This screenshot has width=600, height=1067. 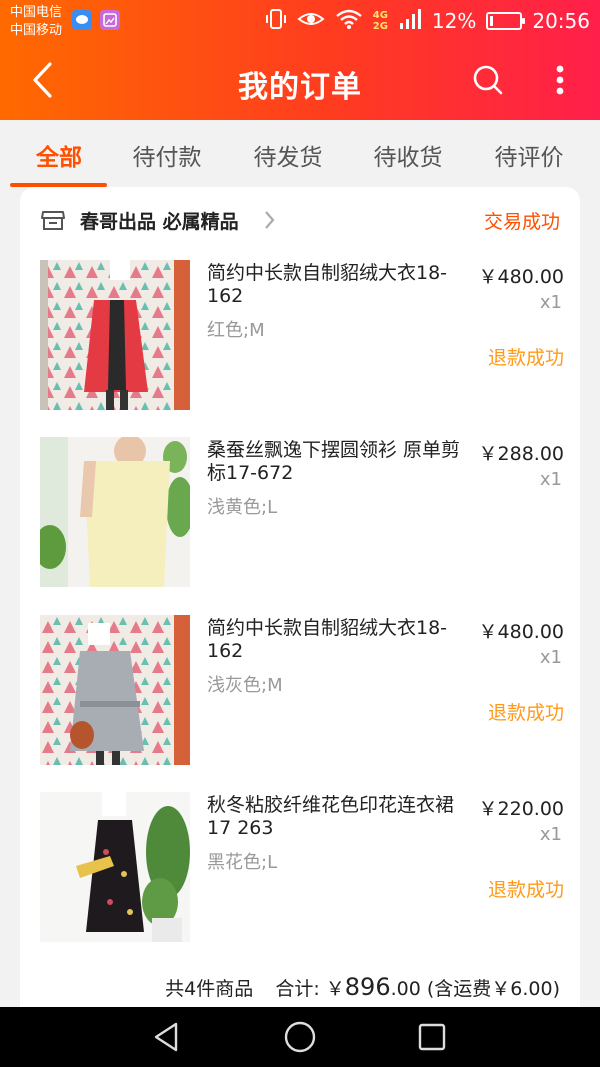 What do you see at coordinates (96, 20) in the screenshot?
I see `notification-icons` at bounding box center [96, 20].